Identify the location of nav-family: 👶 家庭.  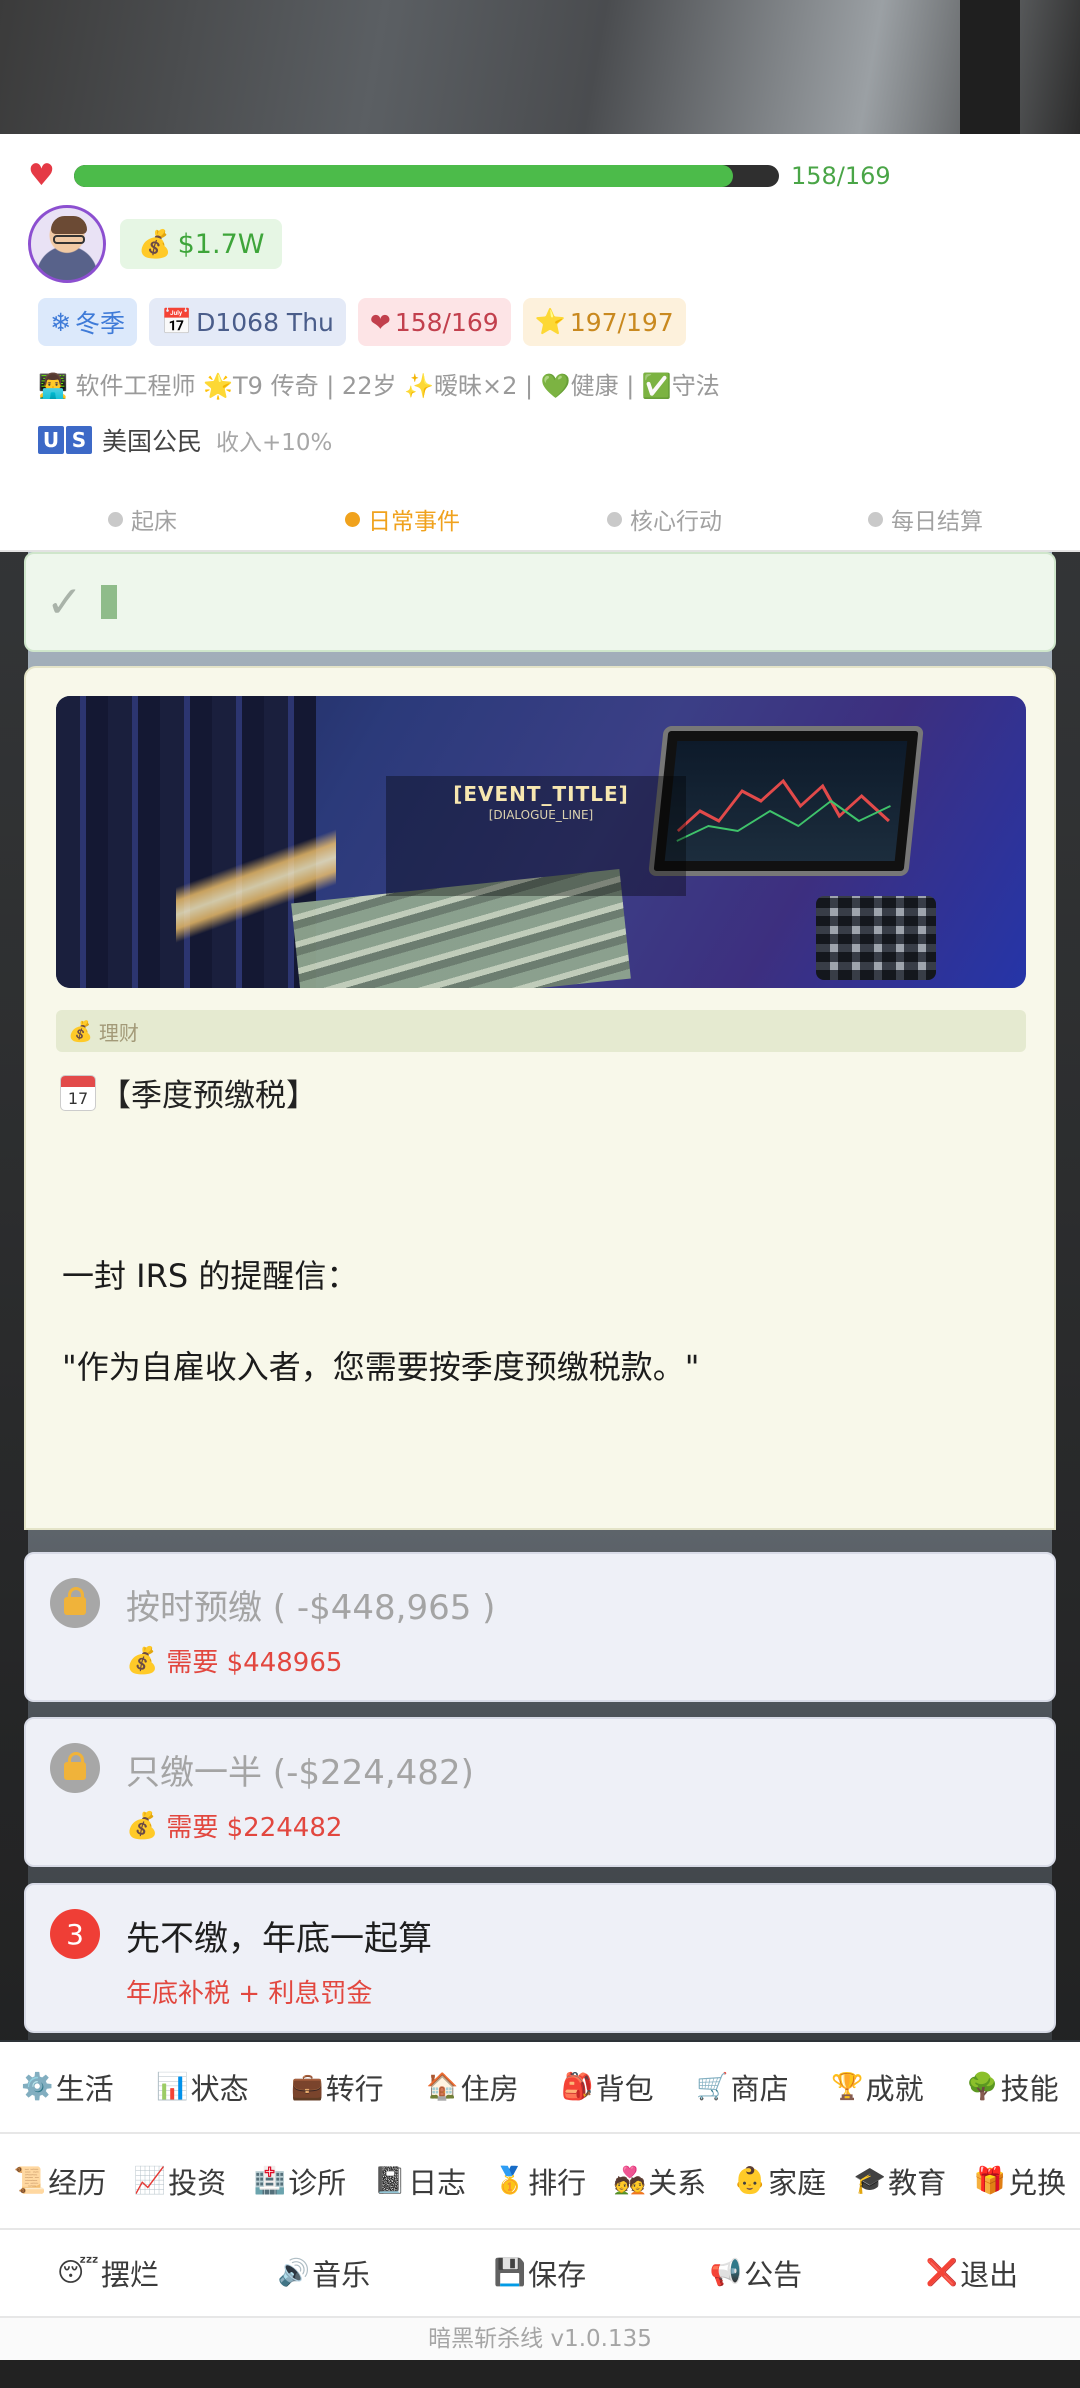
(780, 2181).